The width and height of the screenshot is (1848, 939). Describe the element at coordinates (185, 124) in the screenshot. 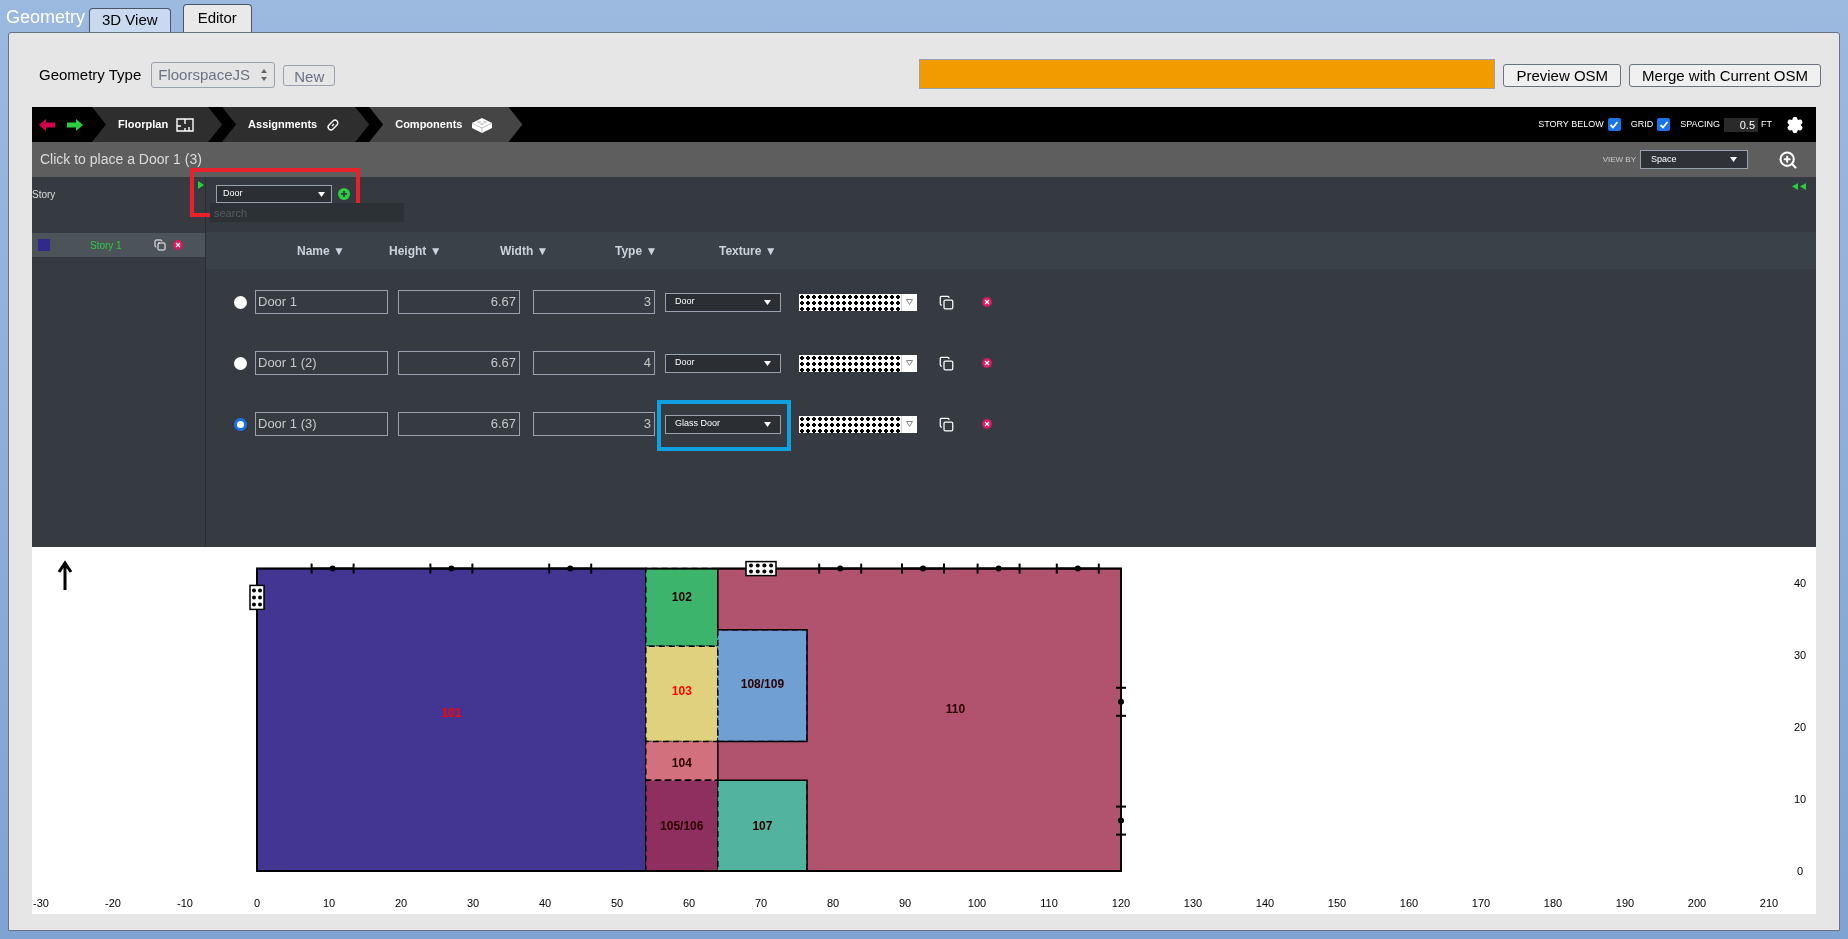

I see `floorplan-icon` at that location.